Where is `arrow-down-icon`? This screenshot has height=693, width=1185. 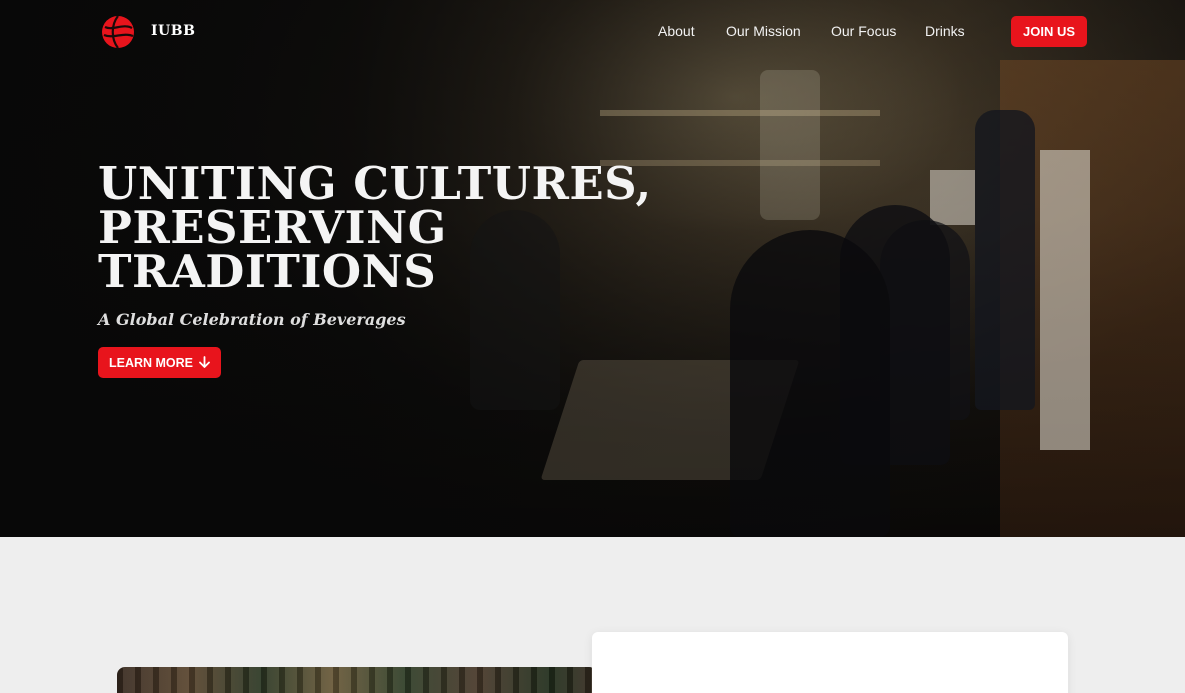 arrow-down-icon is located at coordinates (204, 362).